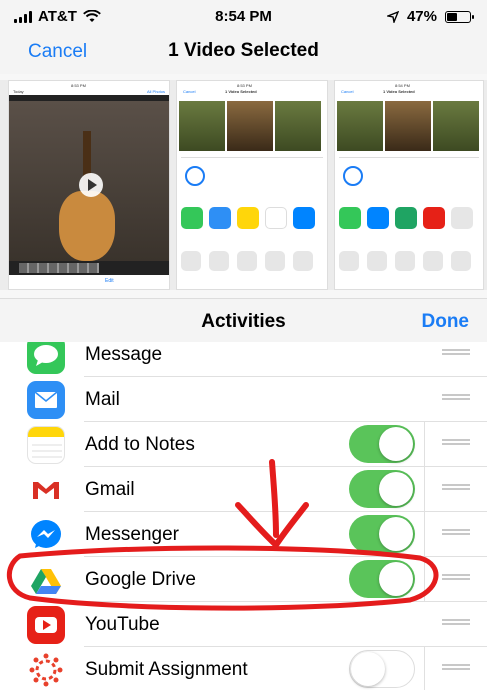 The image size is (487, 690). I want to click on status-bar: AT&T 8:54 PM 47%, so click(243, 17).